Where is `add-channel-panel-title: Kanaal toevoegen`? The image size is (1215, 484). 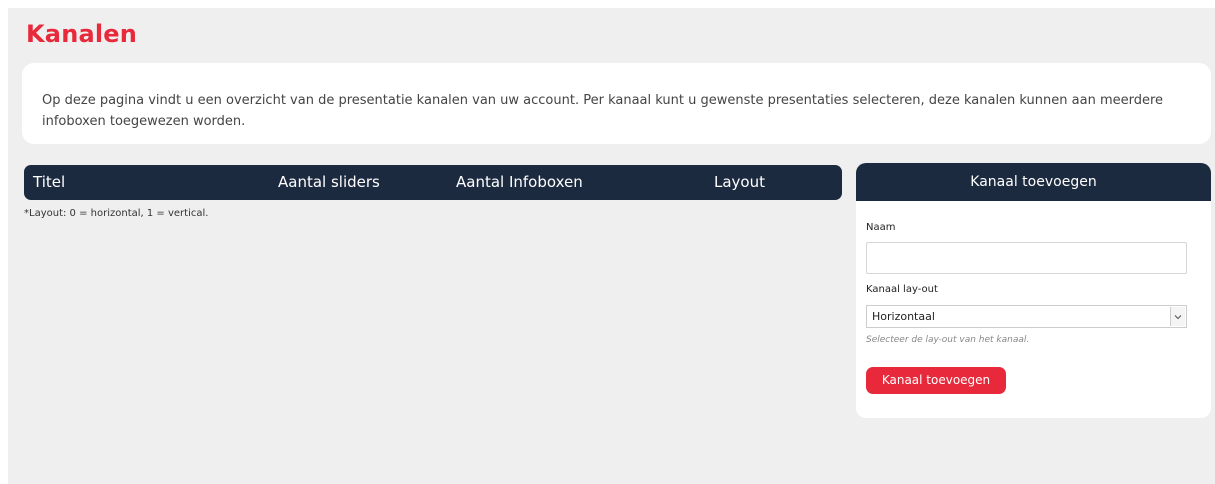
add-channel-panel-title: Kanaal toevoegen is located at coordinates (1033, 182).